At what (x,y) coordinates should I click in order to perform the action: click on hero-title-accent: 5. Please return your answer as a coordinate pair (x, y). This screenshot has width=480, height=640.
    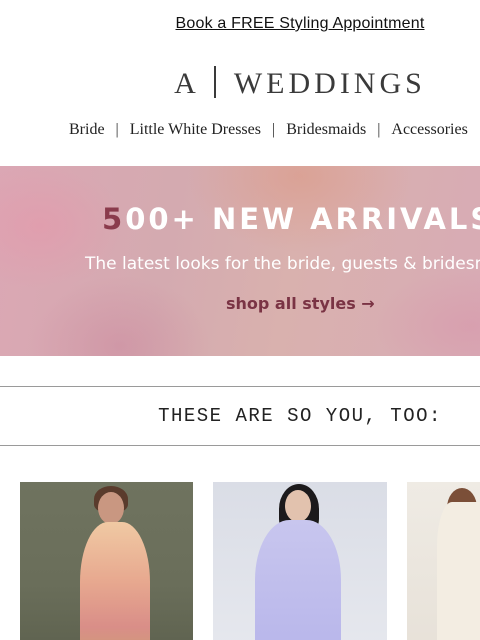
    Looking at the image, I should click on (114, 219).